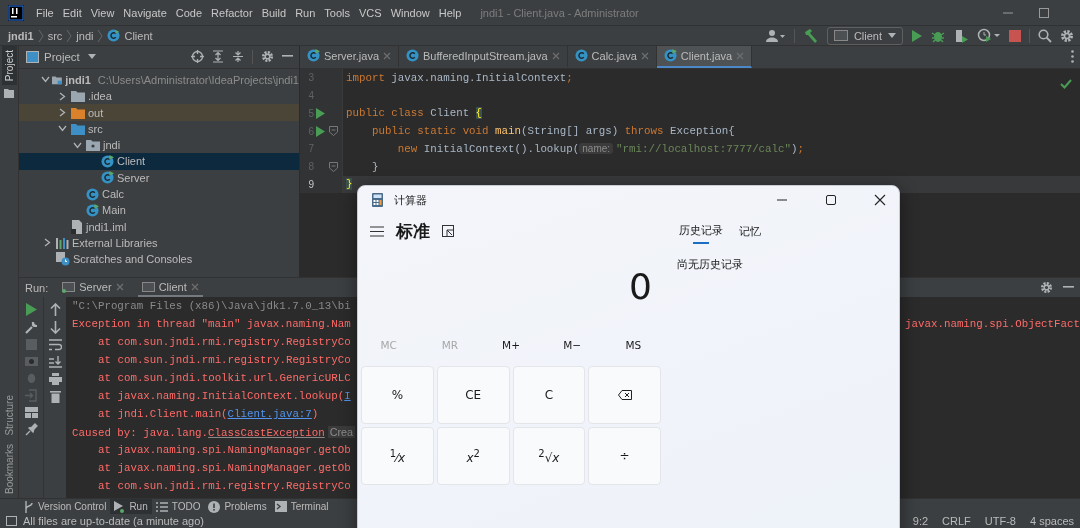 The height and width of the screenshot is (528, 1080). I want to click on layout-icon, so click(31, 413).